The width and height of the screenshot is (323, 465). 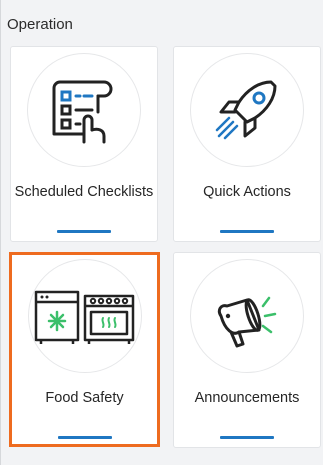 I want to click on card-label: Announcements, so click(x=247, y=398).